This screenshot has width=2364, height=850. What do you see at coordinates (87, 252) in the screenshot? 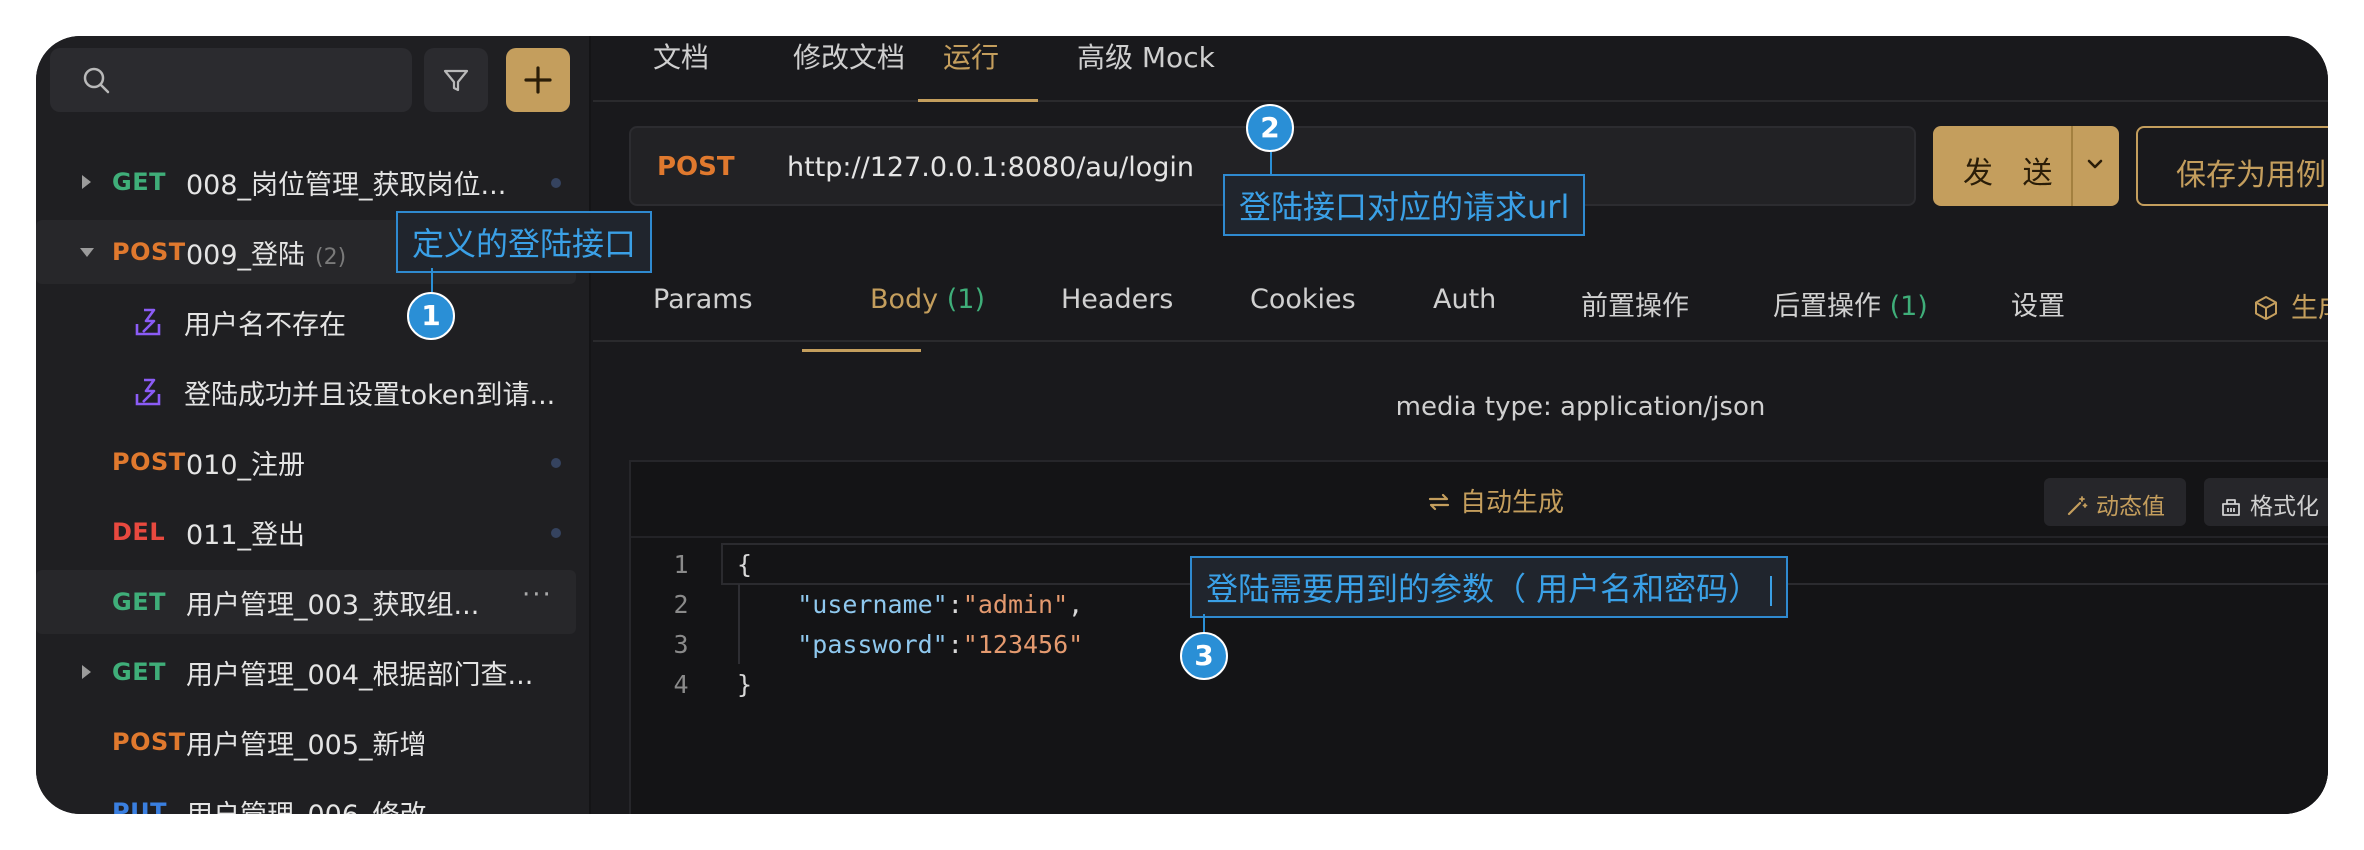
I see `caret-down-icon` at bounding box center [87, 252].